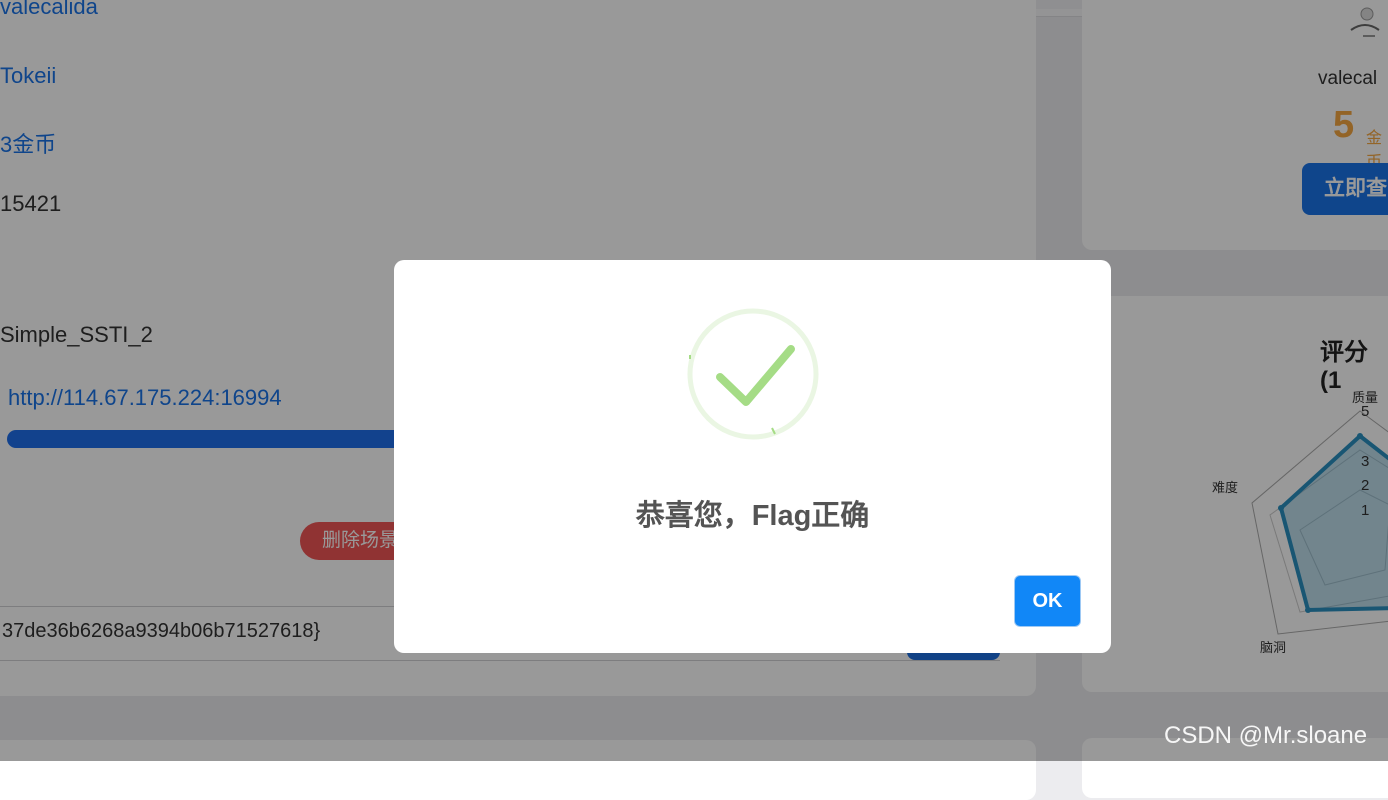  I want to click on watermark: CSDN @Mr.sloane, so click(1266, 735).